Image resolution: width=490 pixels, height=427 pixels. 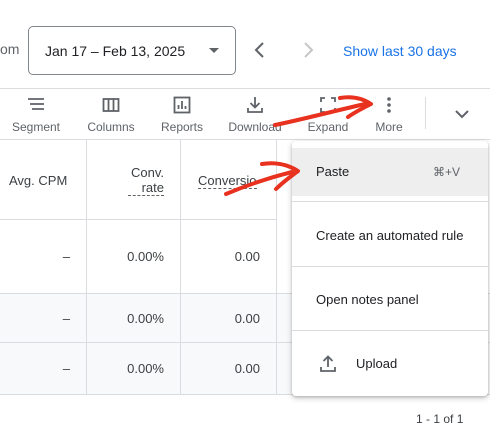 I want to click on show-last-30-days-link: Show last 30 days, so click(x=400, y=51).